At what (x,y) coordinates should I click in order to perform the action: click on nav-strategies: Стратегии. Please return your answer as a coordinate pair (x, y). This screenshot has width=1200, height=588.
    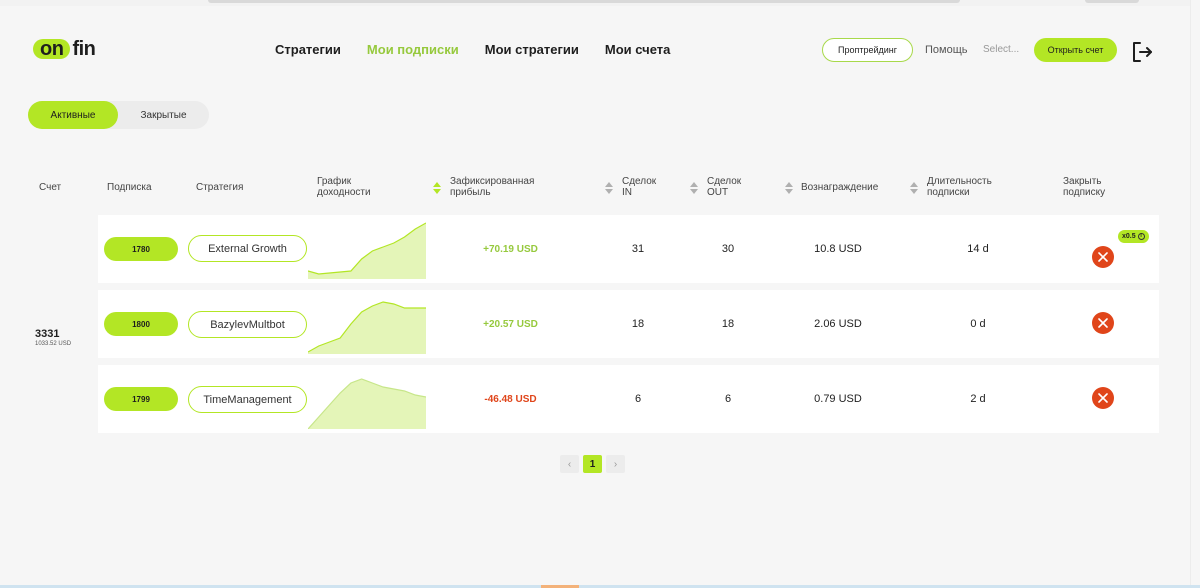
    Looking at the image, I should click on (308, 49).